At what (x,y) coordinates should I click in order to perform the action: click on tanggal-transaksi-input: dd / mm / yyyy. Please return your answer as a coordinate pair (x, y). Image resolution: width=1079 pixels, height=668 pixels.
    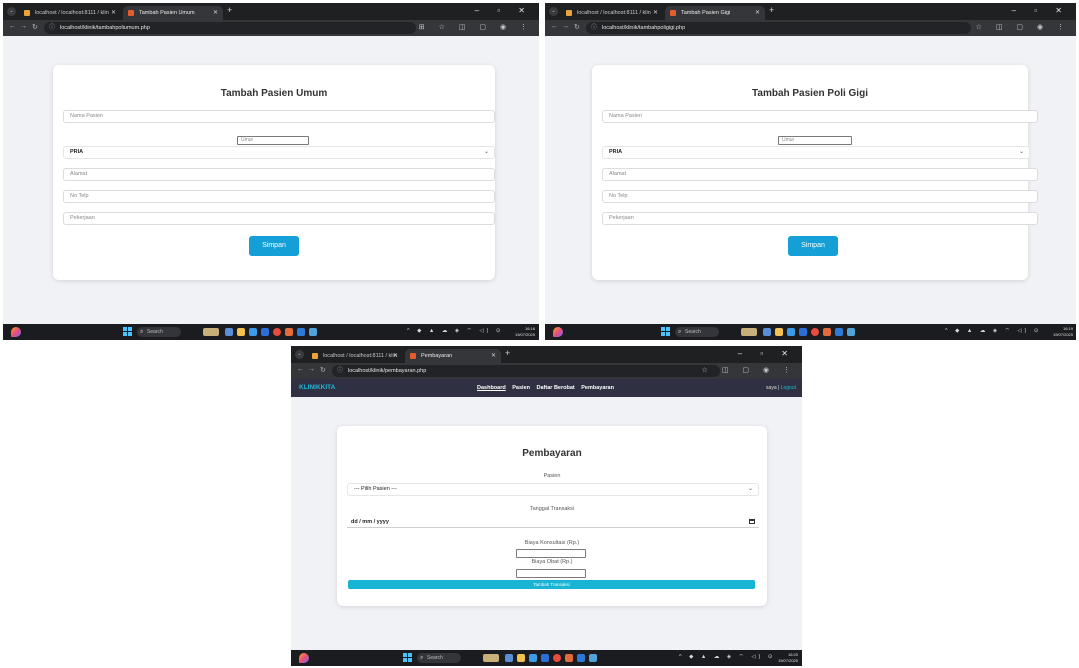
    Looking at the image, I should click on (553, 522).